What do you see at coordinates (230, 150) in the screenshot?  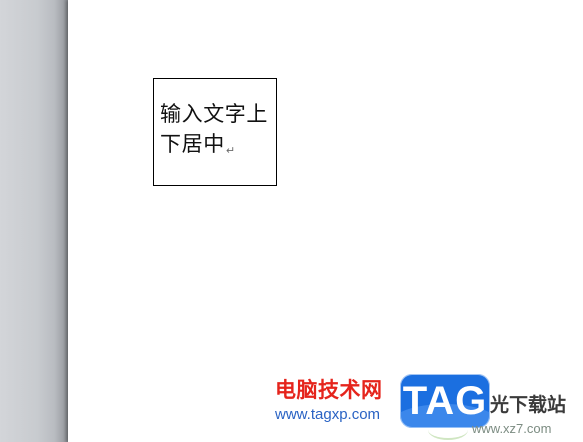 I see `paragraph-mark-icon: ↵` at bounding box center [230, 150].